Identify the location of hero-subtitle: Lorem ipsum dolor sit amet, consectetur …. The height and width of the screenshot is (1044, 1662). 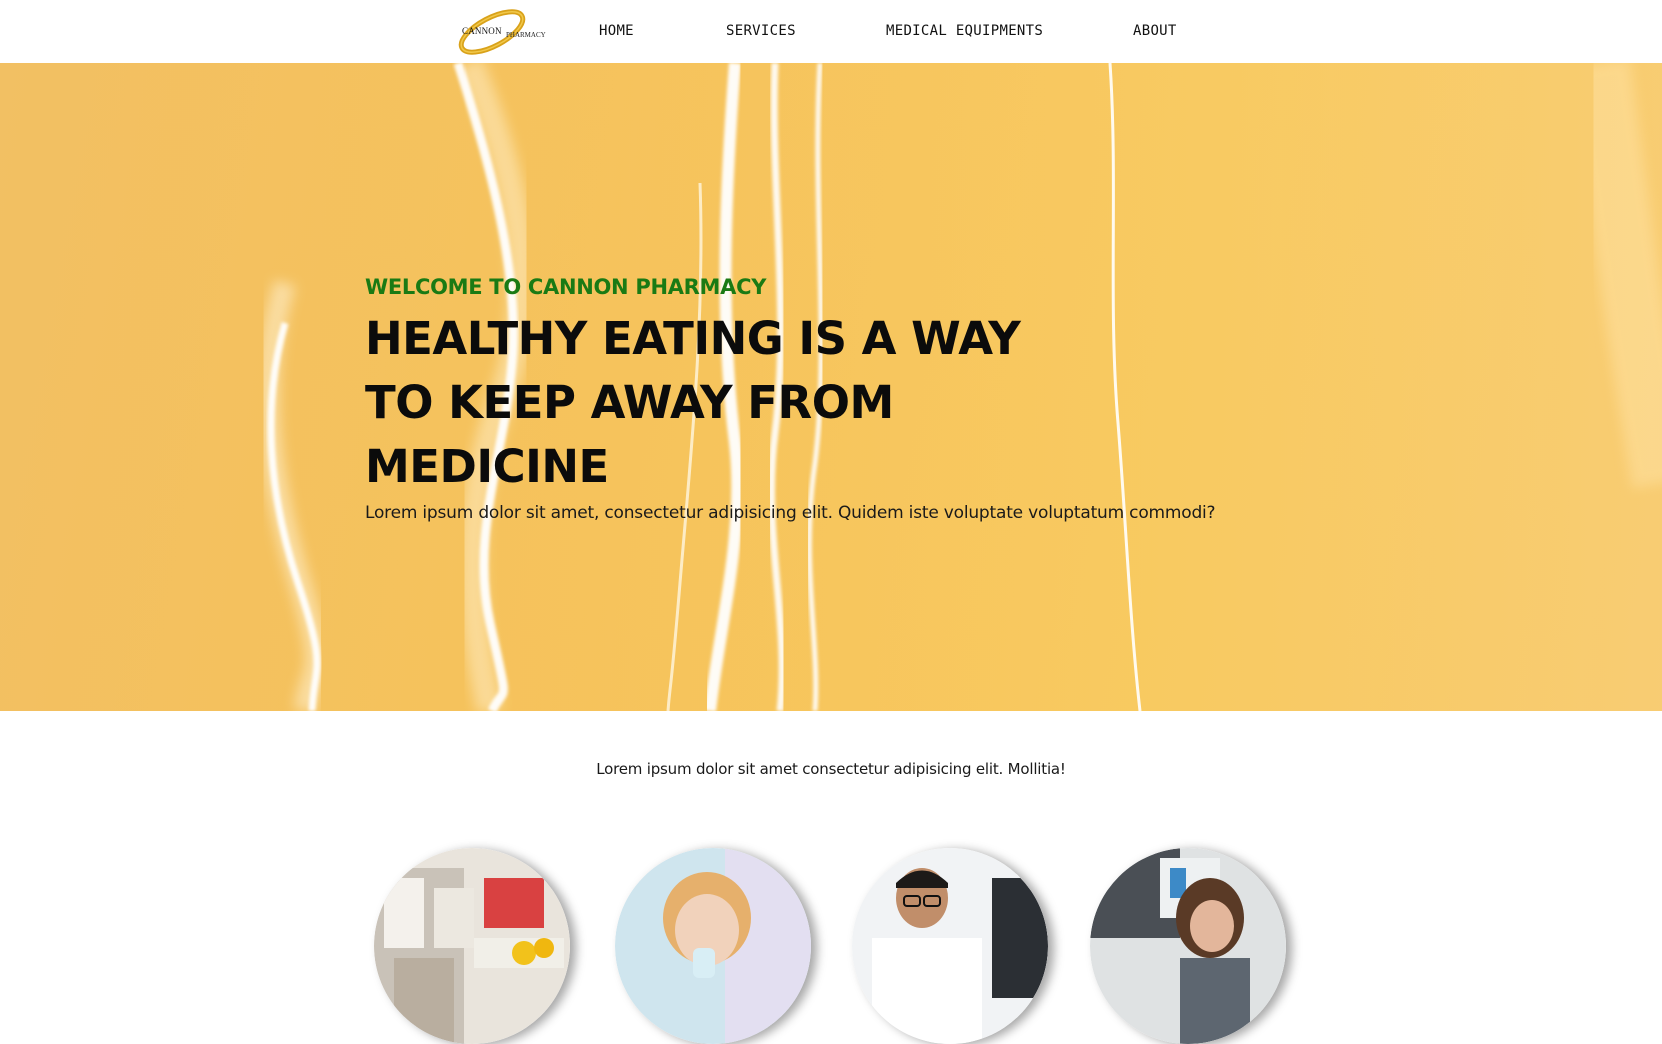
(790, 513).